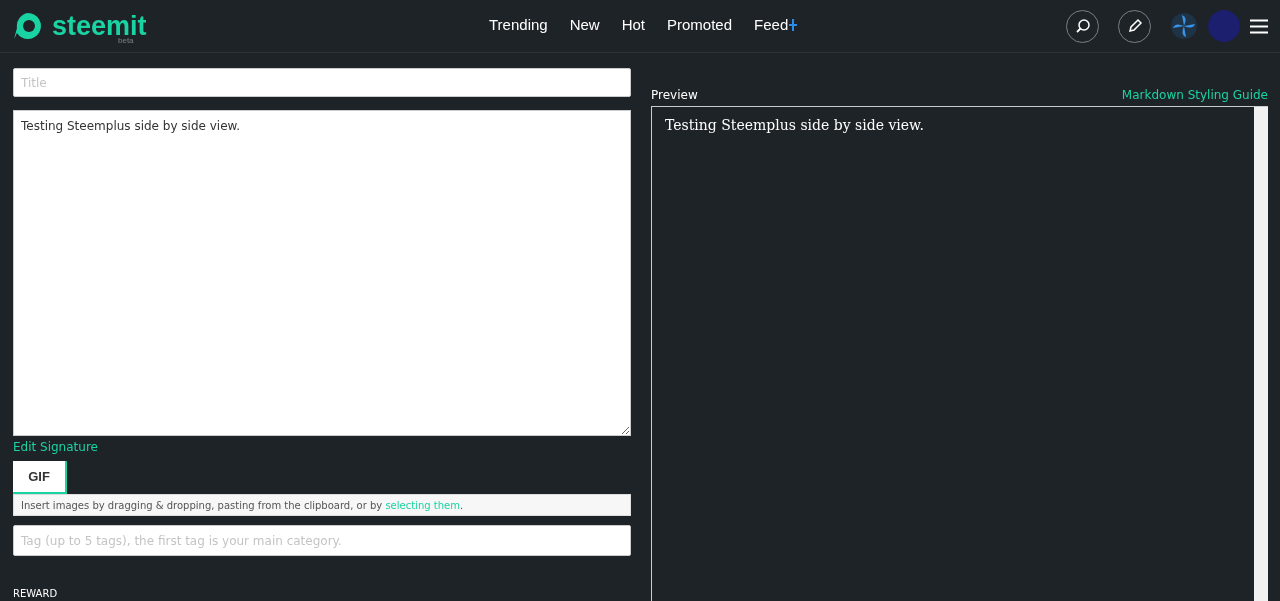 The image size is (1280, 601). Describe the element at coordinates (674, 95) in the screenshot. I see `preview-label: Preview` at that location.